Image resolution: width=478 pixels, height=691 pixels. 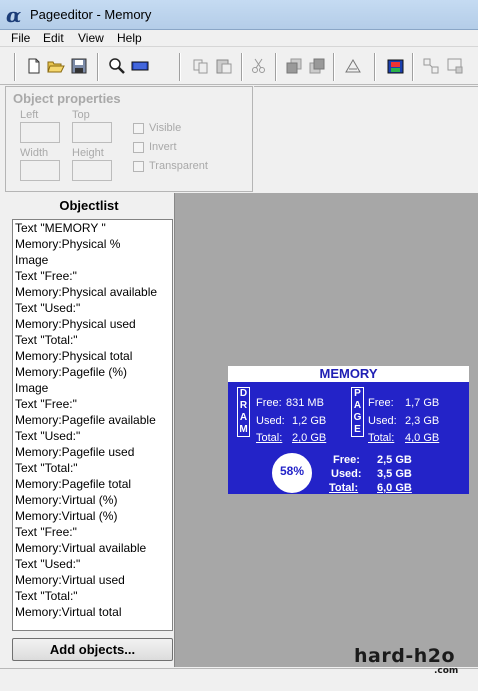 What do you see at coordinates (317, 66) in the screenshot?
I see `send-back-icon` at bounding box center [317, 66].